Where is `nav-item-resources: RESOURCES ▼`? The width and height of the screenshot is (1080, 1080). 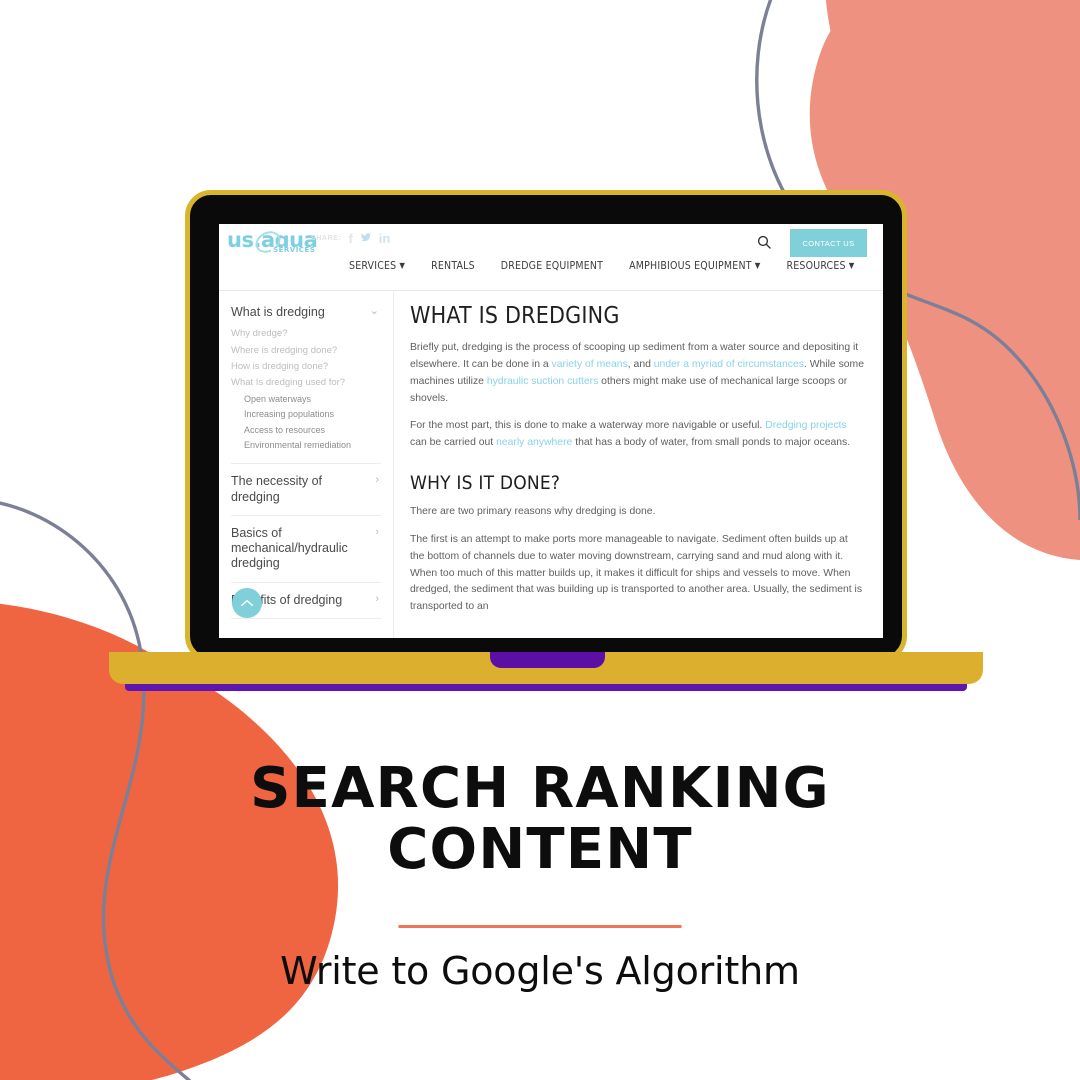
nav-item-resources: RESOURCES ▼ is located at coordinates (820, 266).